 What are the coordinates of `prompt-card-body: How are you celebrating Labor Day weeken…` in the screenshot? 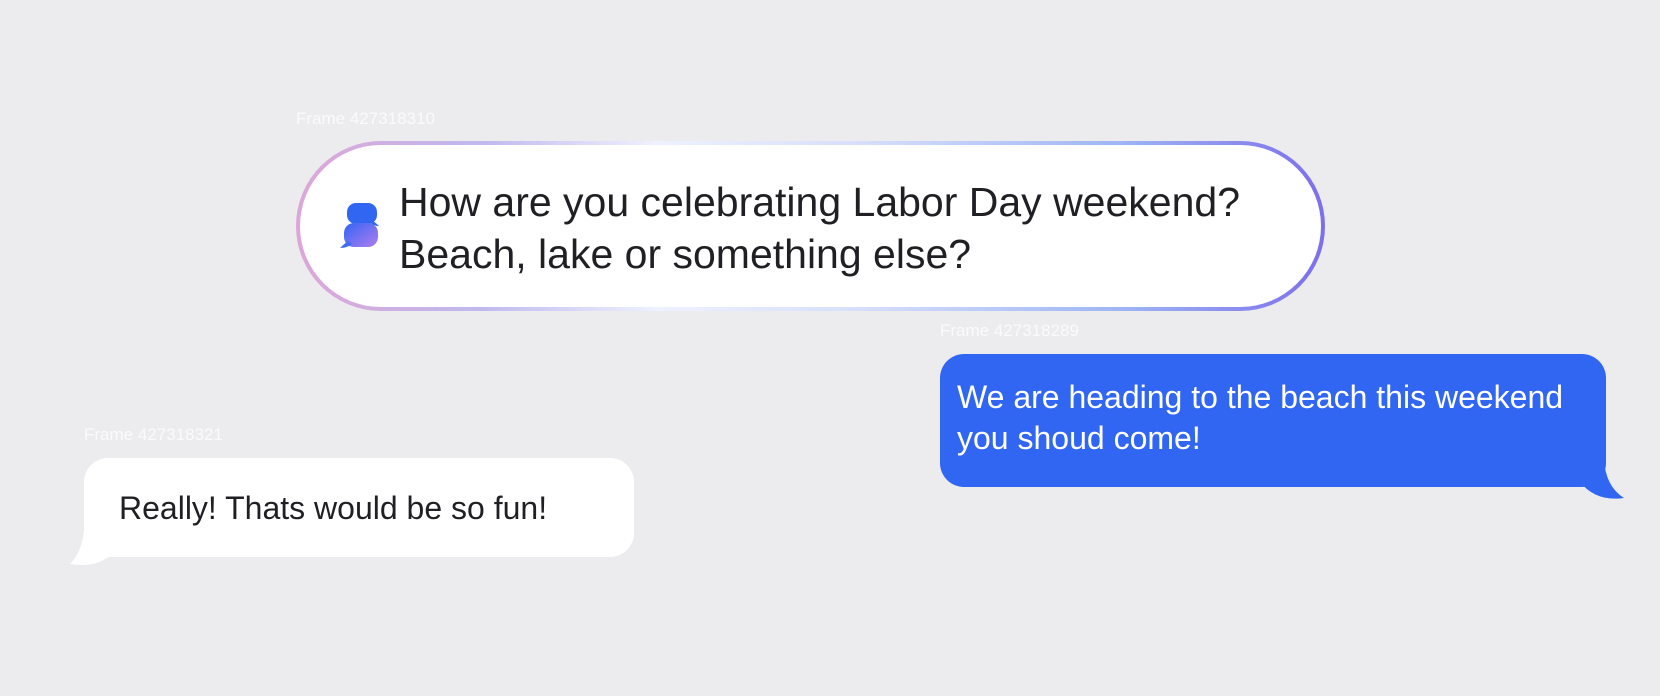 It's located at (810, 226).